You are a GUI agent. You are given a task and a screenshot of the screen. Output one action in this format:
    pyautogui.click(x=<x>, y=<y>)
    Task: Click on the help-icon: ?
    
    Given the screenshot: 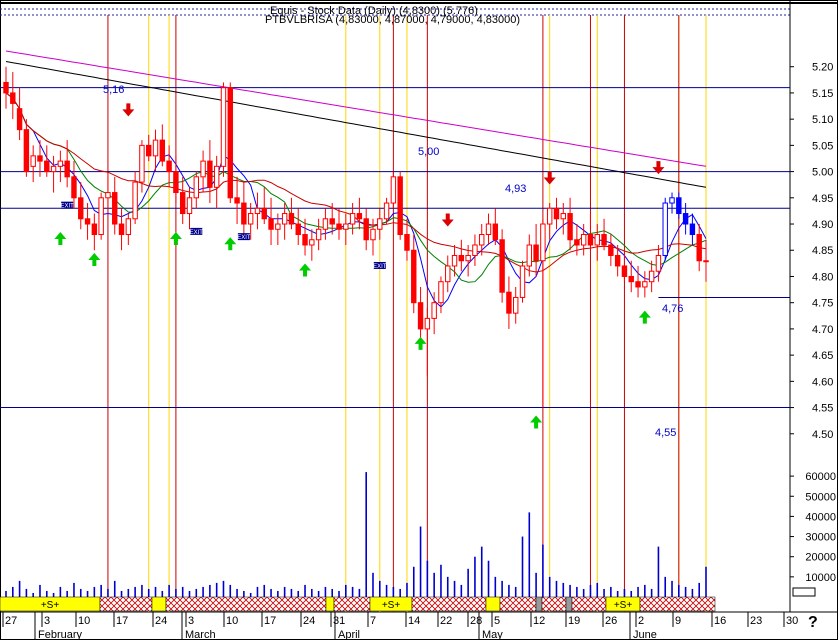 What is the action you would take?
    pyautogui.click(x=813, y=623)
    